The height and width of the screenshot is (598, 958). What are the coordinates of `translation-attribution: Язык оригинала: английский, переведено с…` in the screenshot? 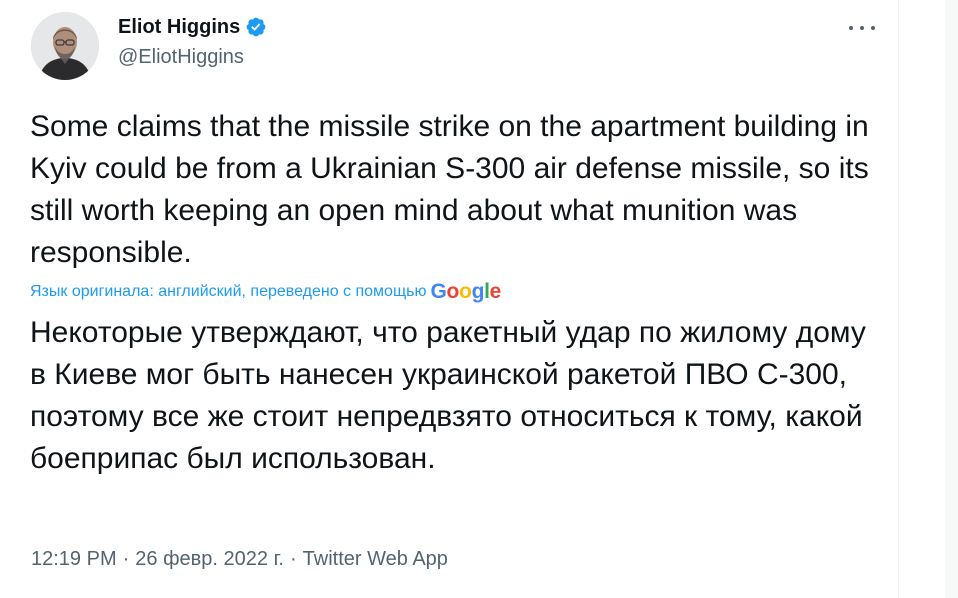 It's located at (265, 292).